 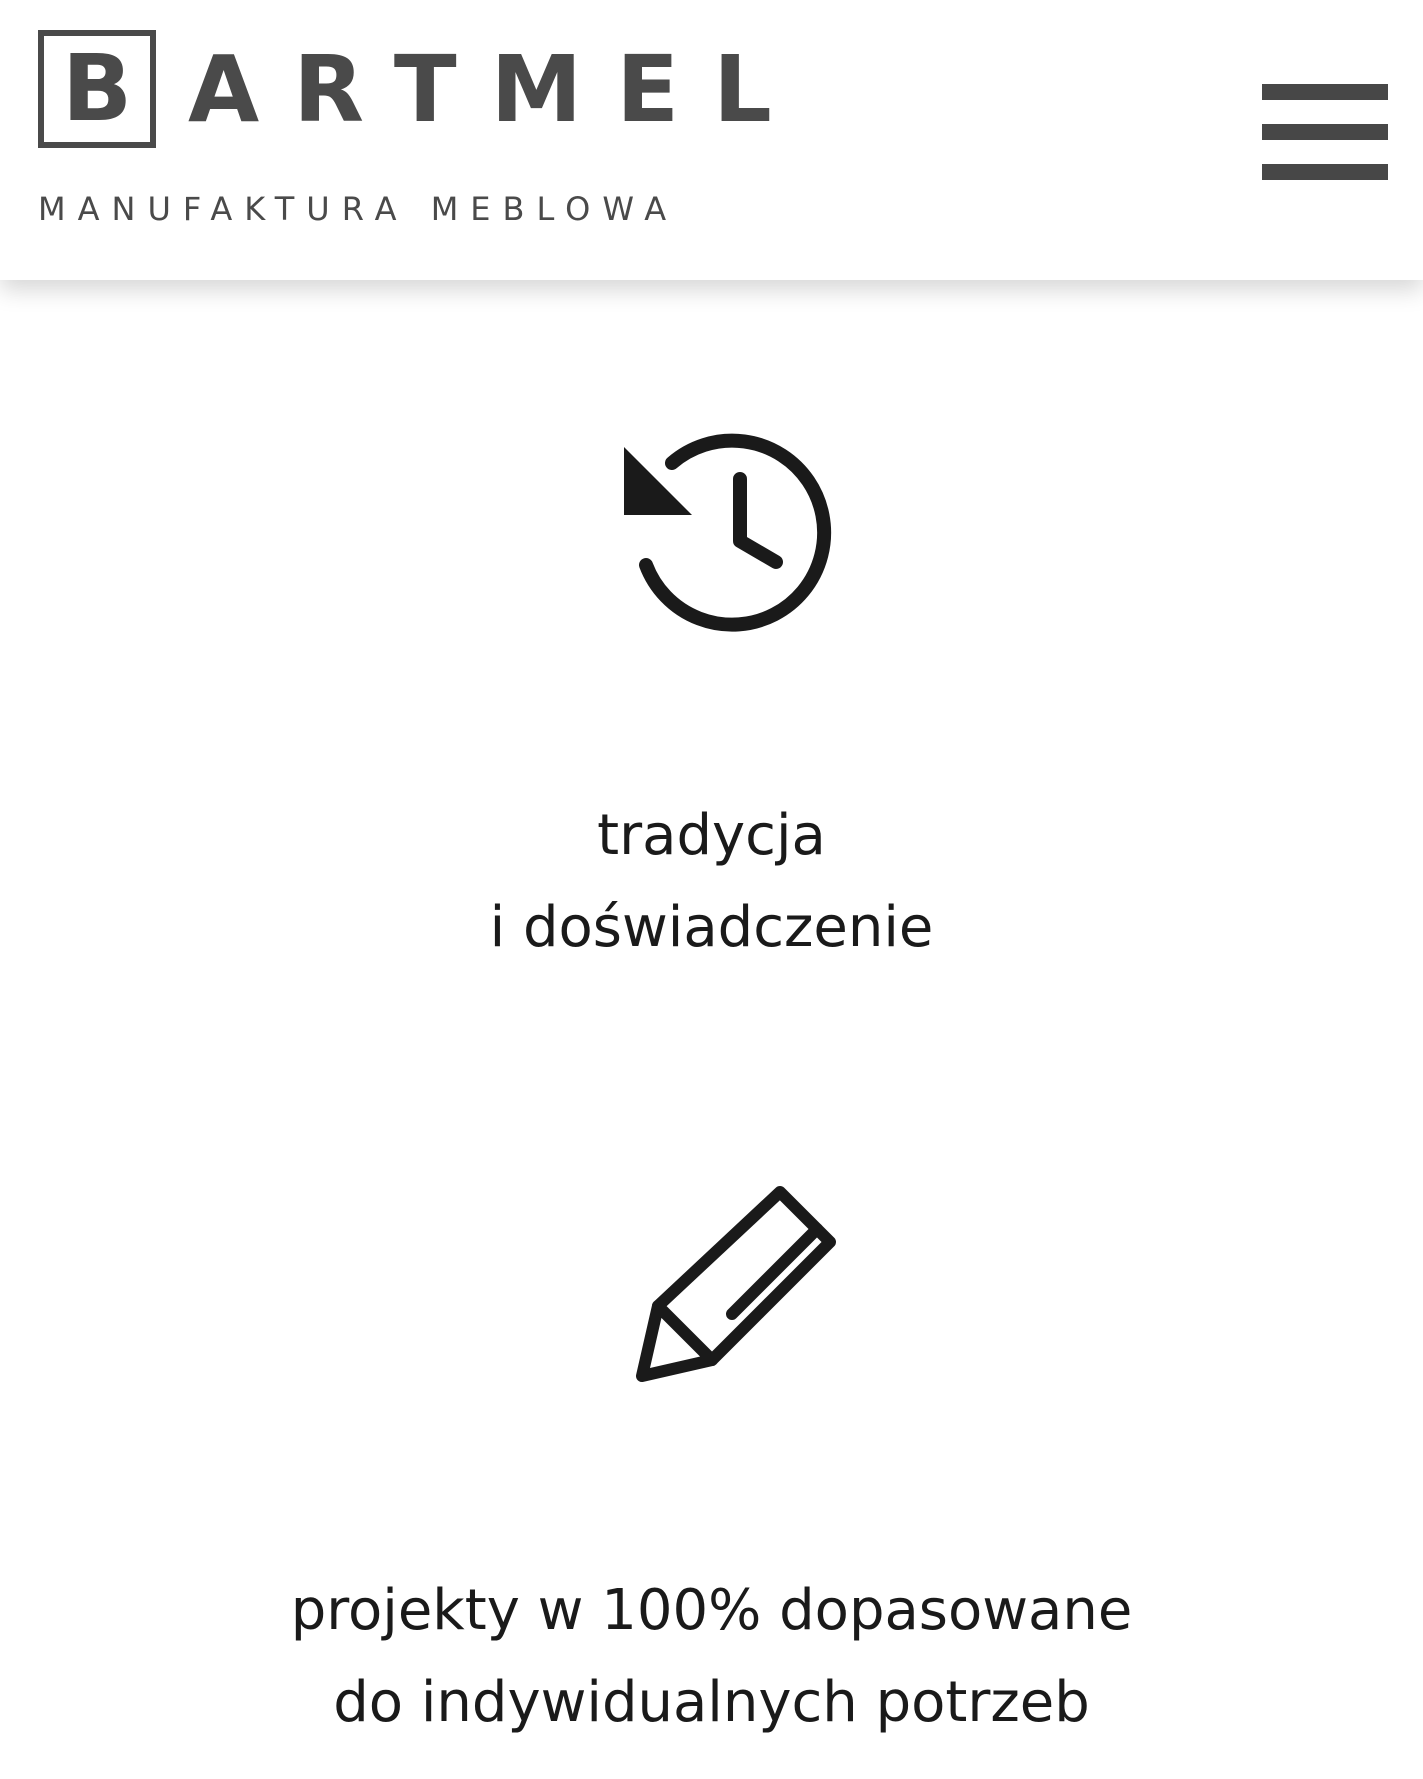 I want to click on hamburger-menu-icon, so click(x=1325, y=132).